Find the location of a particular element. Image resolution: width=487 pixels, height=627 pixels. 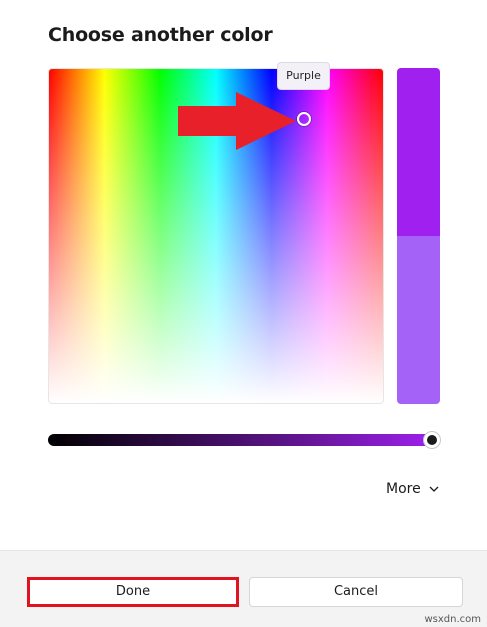

brightness-slider is located at coordinates (243, 440).